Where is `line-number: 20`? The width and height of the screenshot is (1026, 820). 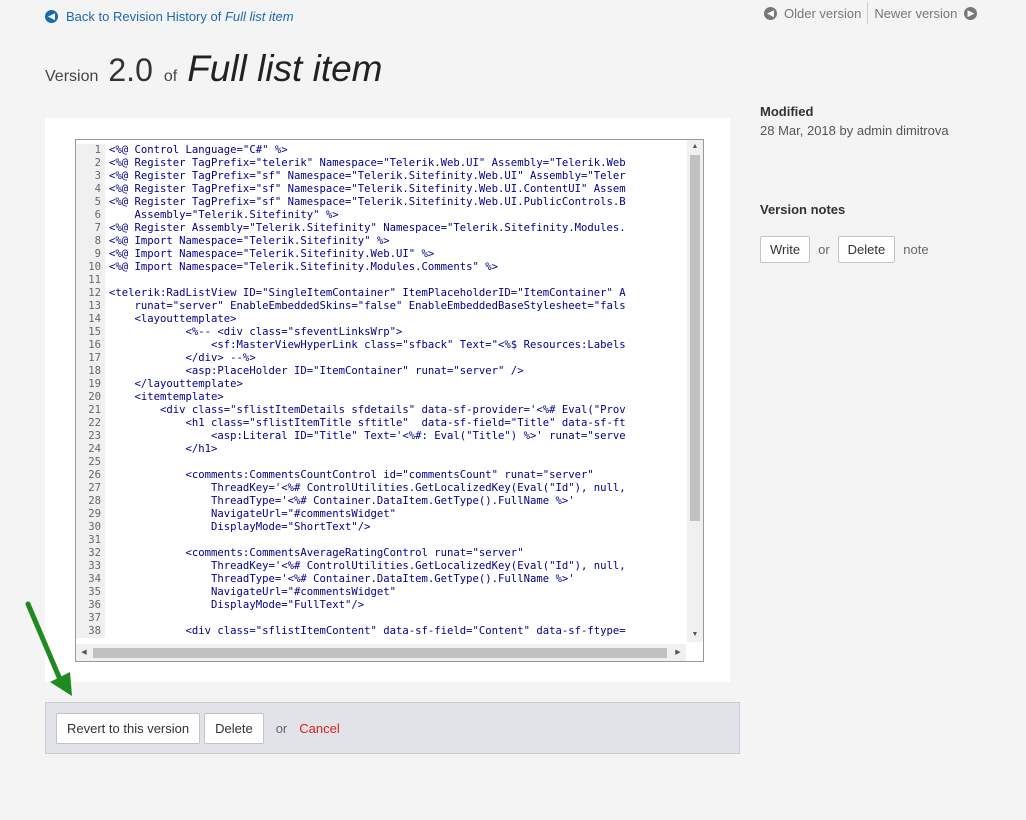 line-number: 20 is located at coordinates (90, 397).